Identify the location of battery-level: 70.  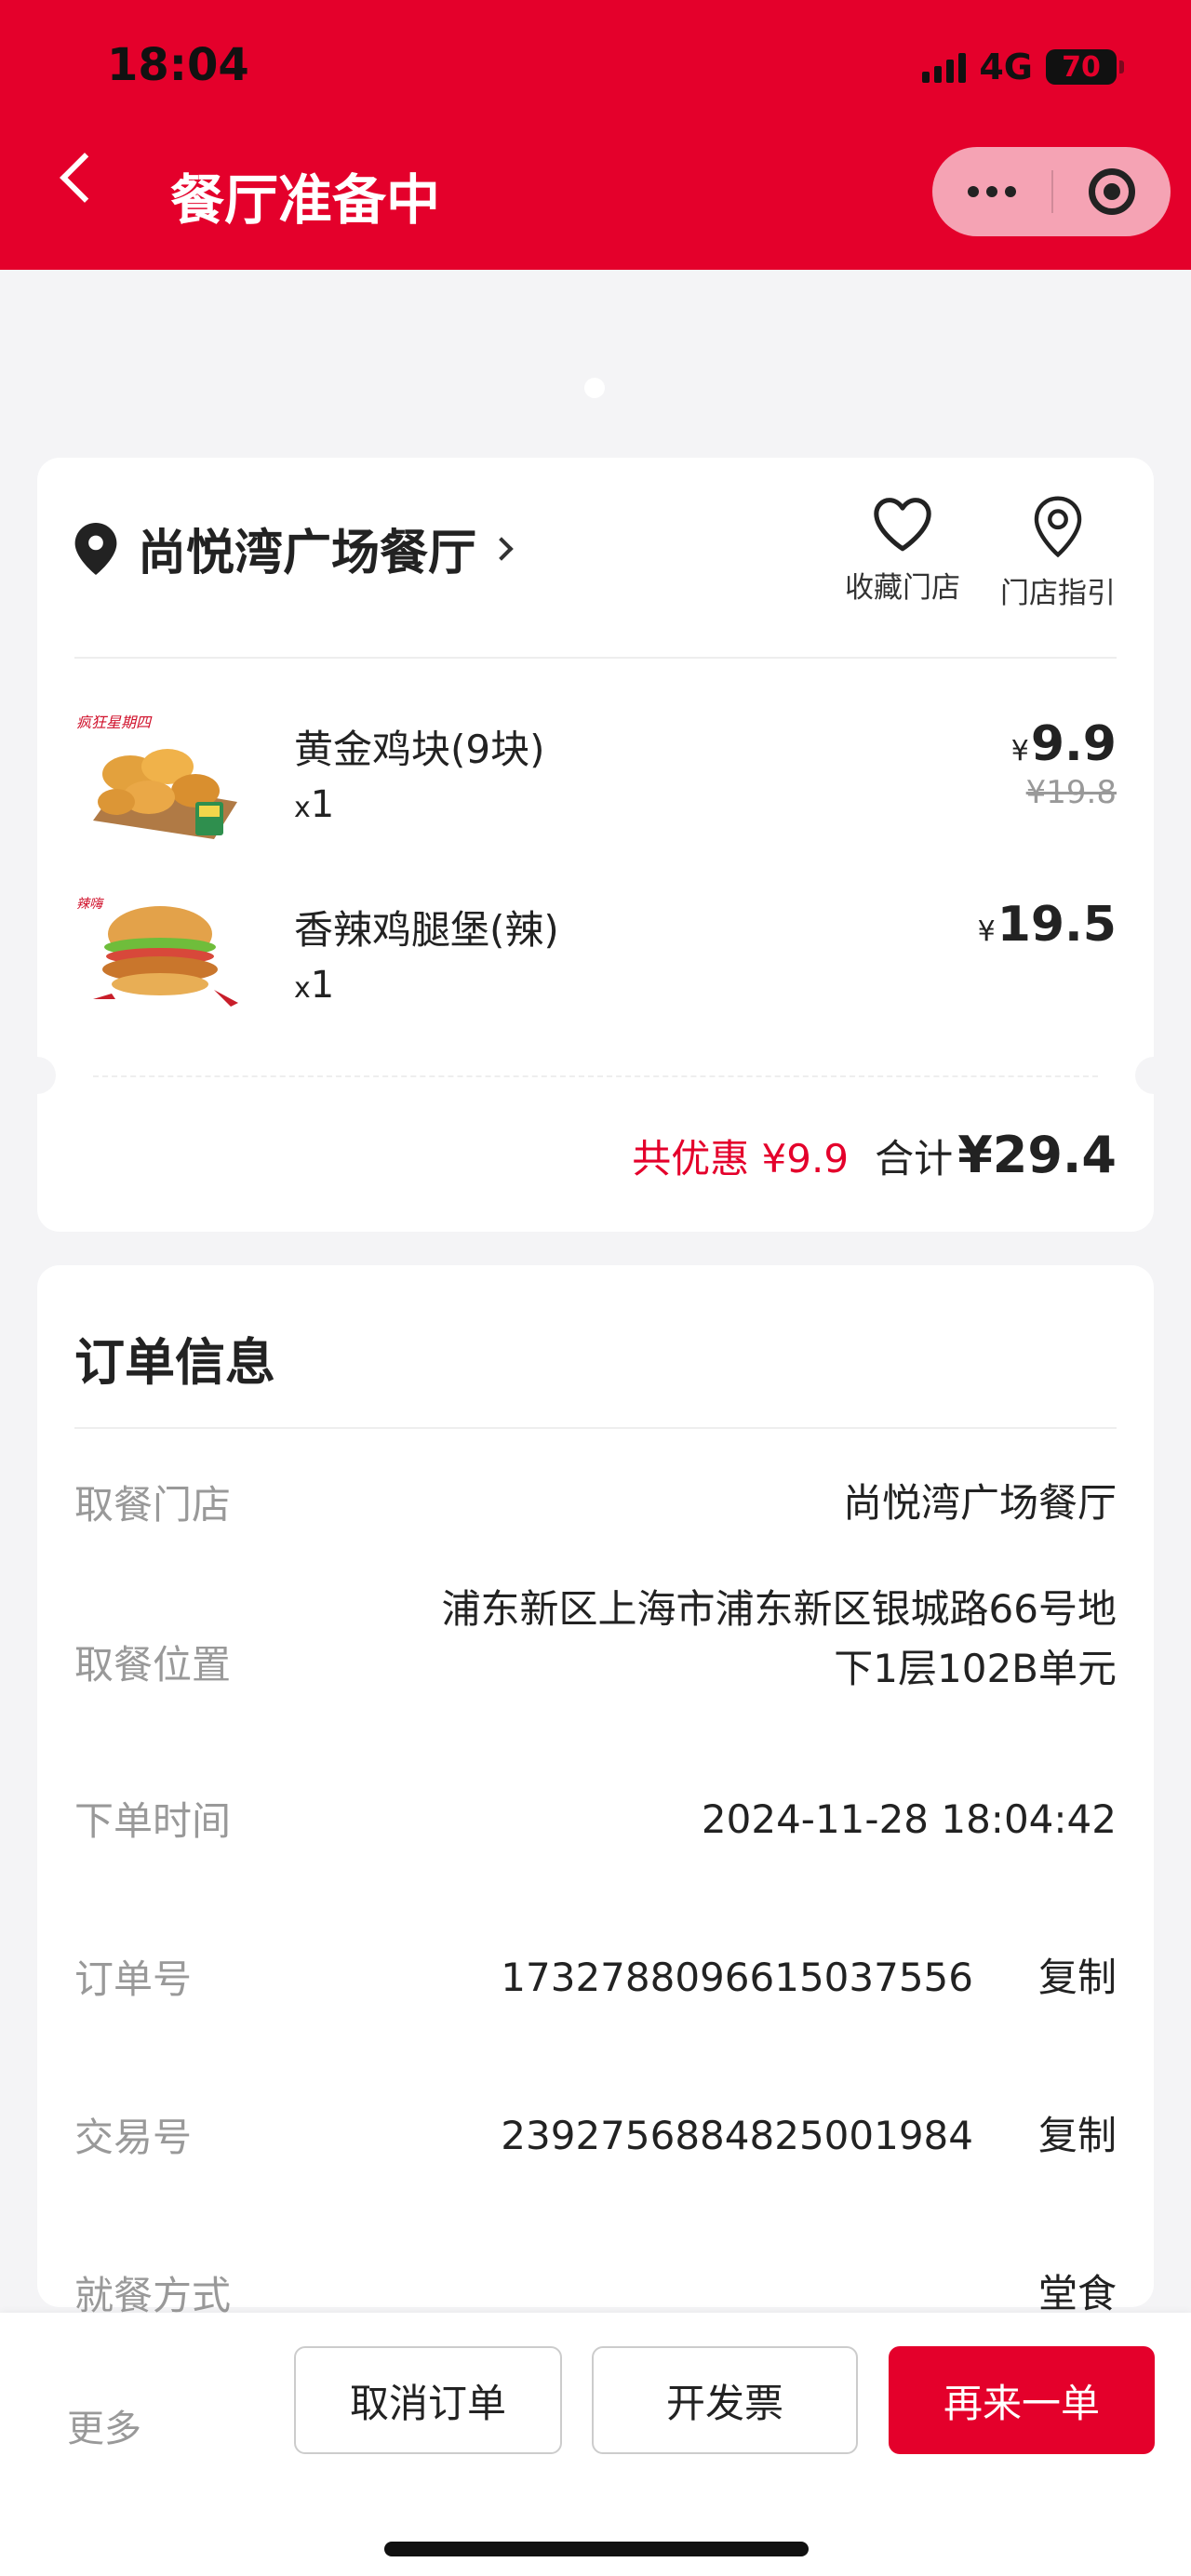
(1081, 67).